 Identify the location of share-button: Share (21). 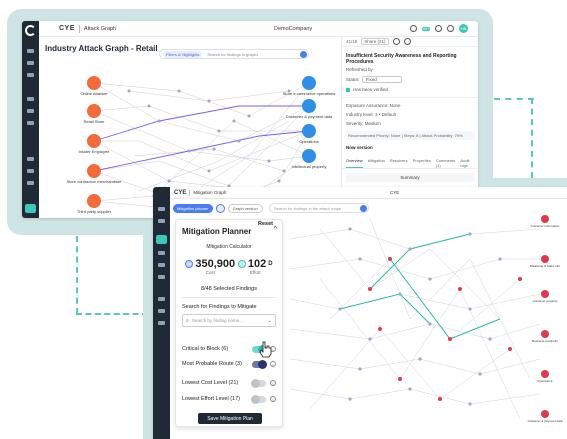
(375, 41).